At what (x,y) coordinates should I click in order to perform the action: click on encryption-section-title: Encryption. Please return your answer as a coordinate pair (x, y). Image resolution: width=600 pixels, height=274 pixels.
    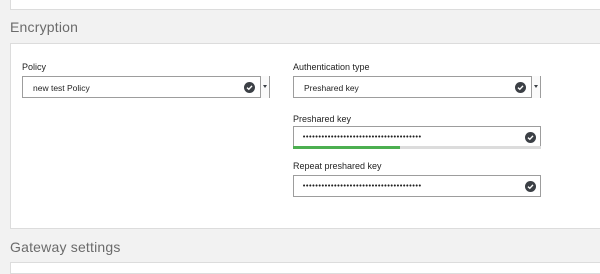
    Looking at the image, I should click on (44, 27).